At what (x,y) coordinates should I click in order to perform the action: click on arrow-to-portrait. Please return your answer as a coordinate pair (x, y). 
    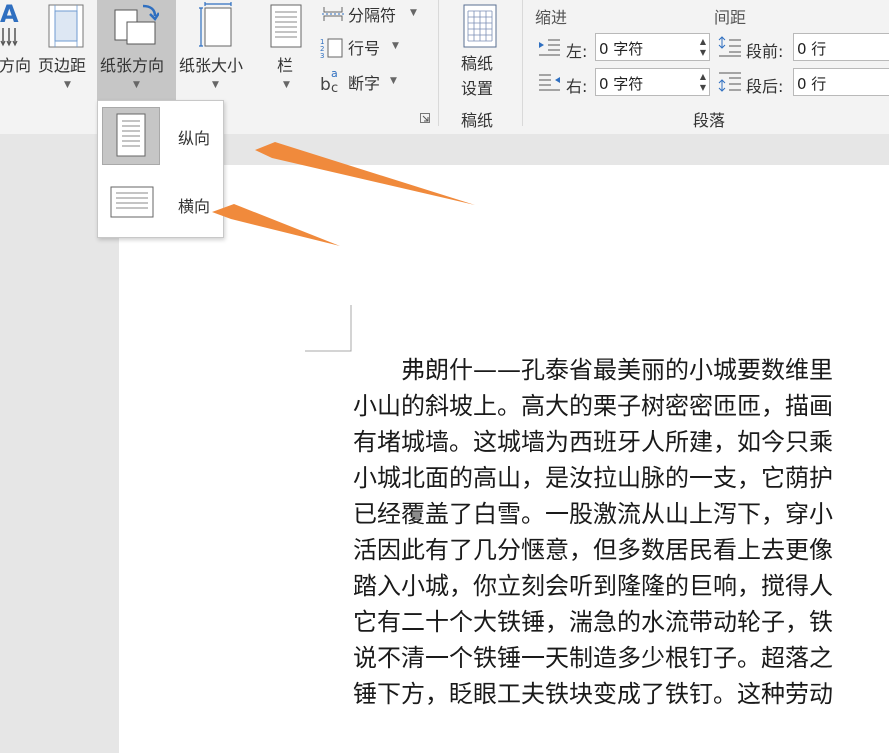
    Looking at the image, I should click on (365, 173).